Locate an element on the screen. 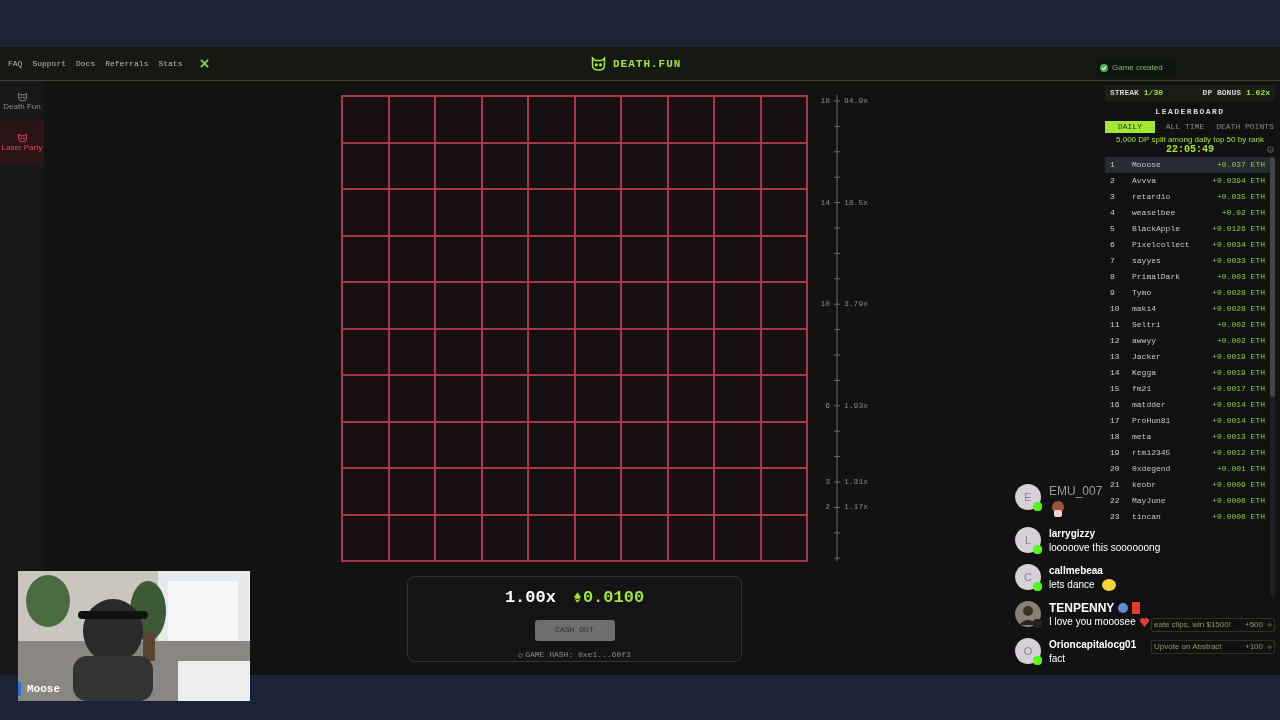 This screenshot has height=720, width=1280. leaderboard-row: 3 retardio +0.035 ETH is located at coordinates (1187, 197).